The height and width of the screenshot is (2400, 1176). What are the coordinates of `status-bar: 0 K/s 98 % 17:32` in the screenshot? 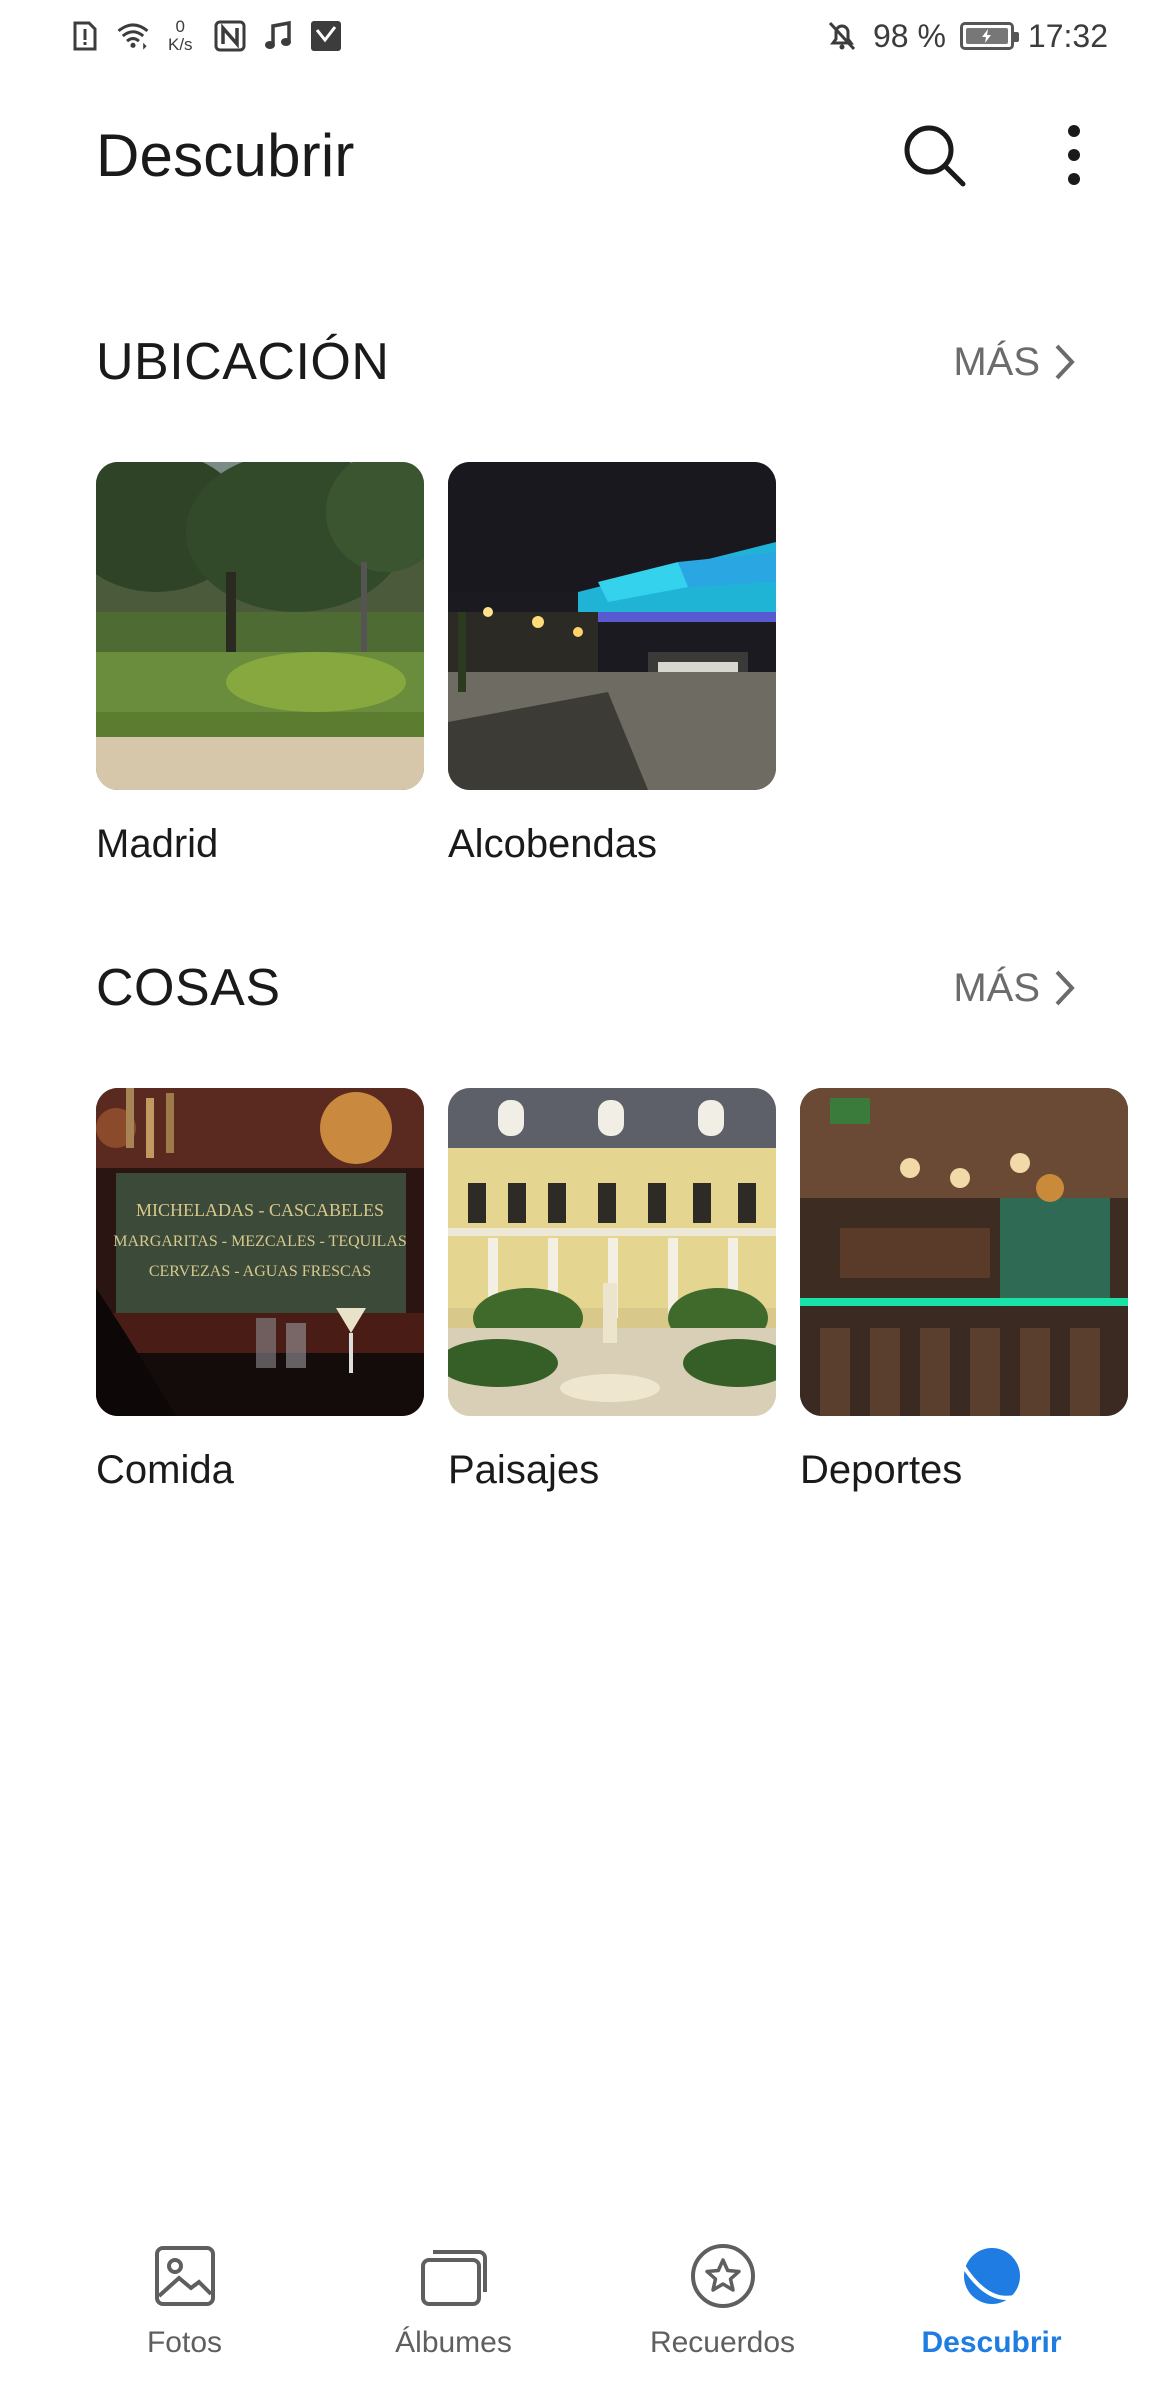 It's located at (588, 36).